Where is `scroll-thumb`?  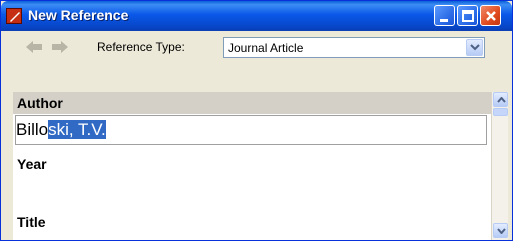 scroll-thumb is located at coordinates (500, 112).